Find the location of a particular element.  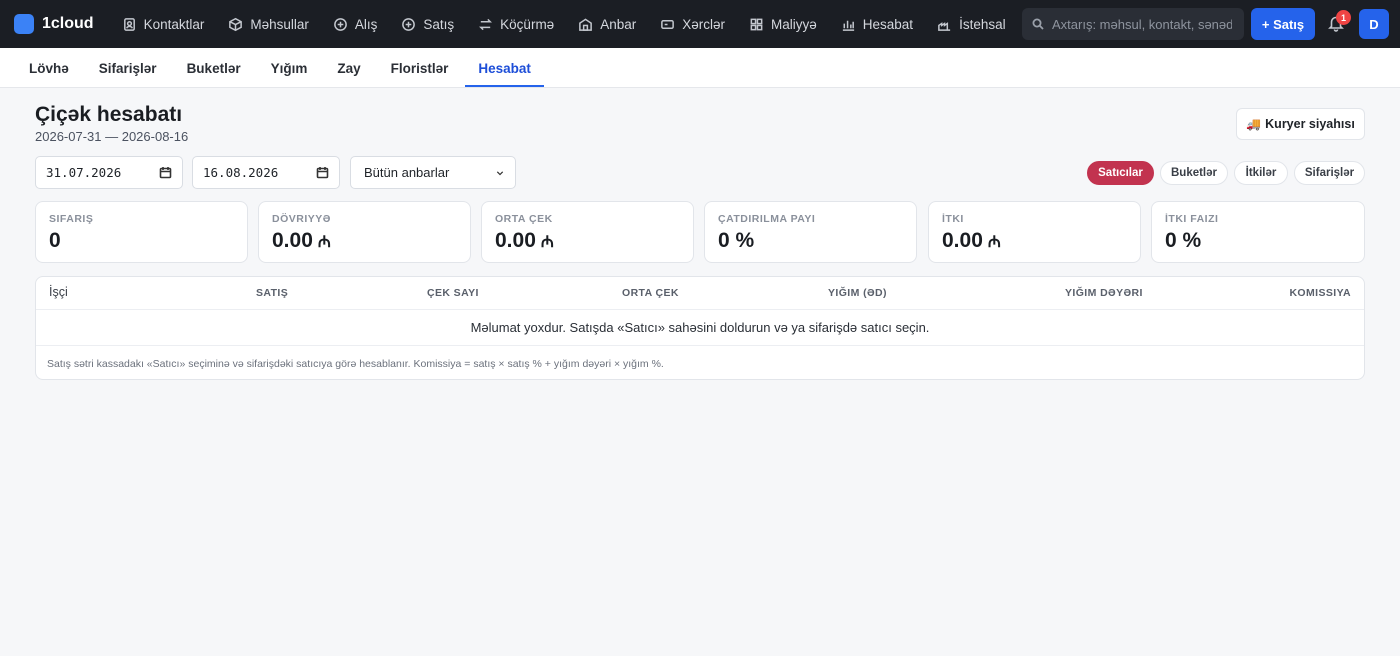

column-header-employee: İşçi is located at coordinates (58, 292).